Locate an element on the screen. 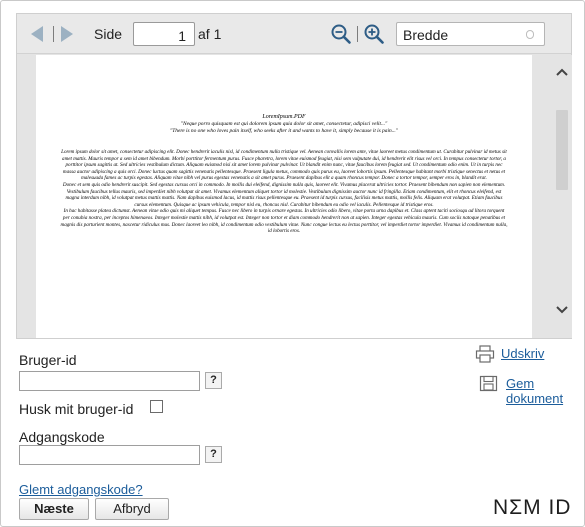 This screenshot has width=585, height=527. print-link: Udskriv is located at coordinates (522, 353).